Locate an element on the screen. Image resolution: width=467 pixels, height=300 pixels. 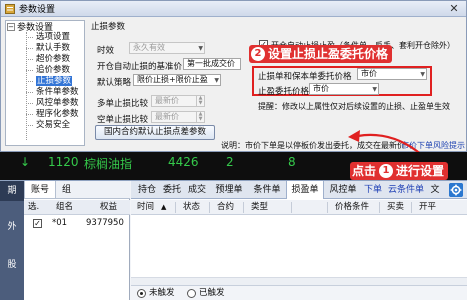
table-row: ✓ *01 9377950 is located at coordinates (77, 223).